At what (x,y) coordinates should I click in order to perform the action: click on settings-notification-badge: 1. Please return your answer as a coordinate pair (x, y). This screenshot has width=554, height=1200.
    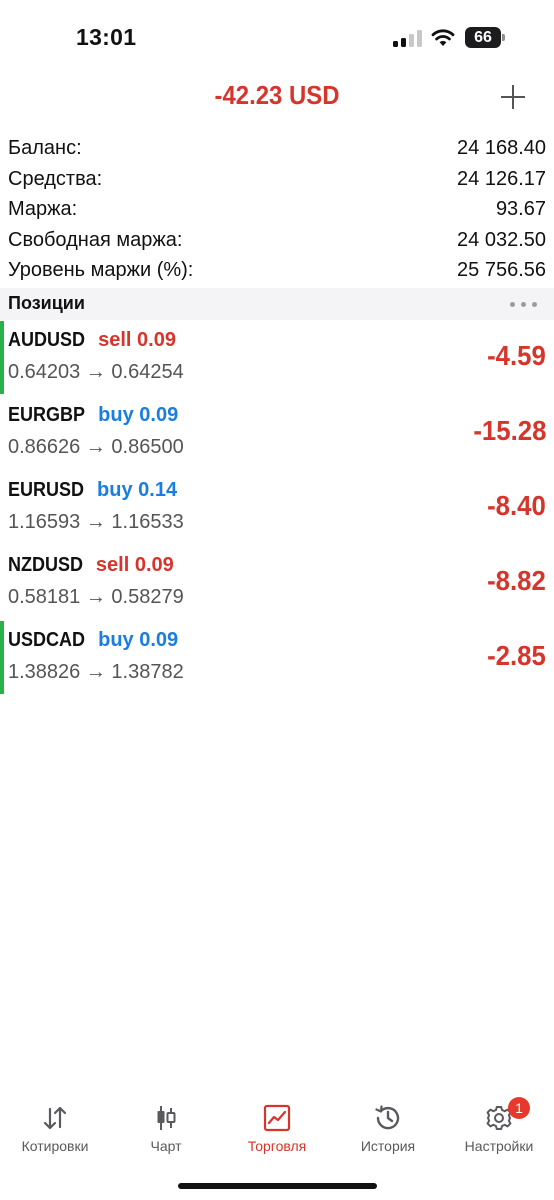
    Looking at the image, I should click on (519, 1108).